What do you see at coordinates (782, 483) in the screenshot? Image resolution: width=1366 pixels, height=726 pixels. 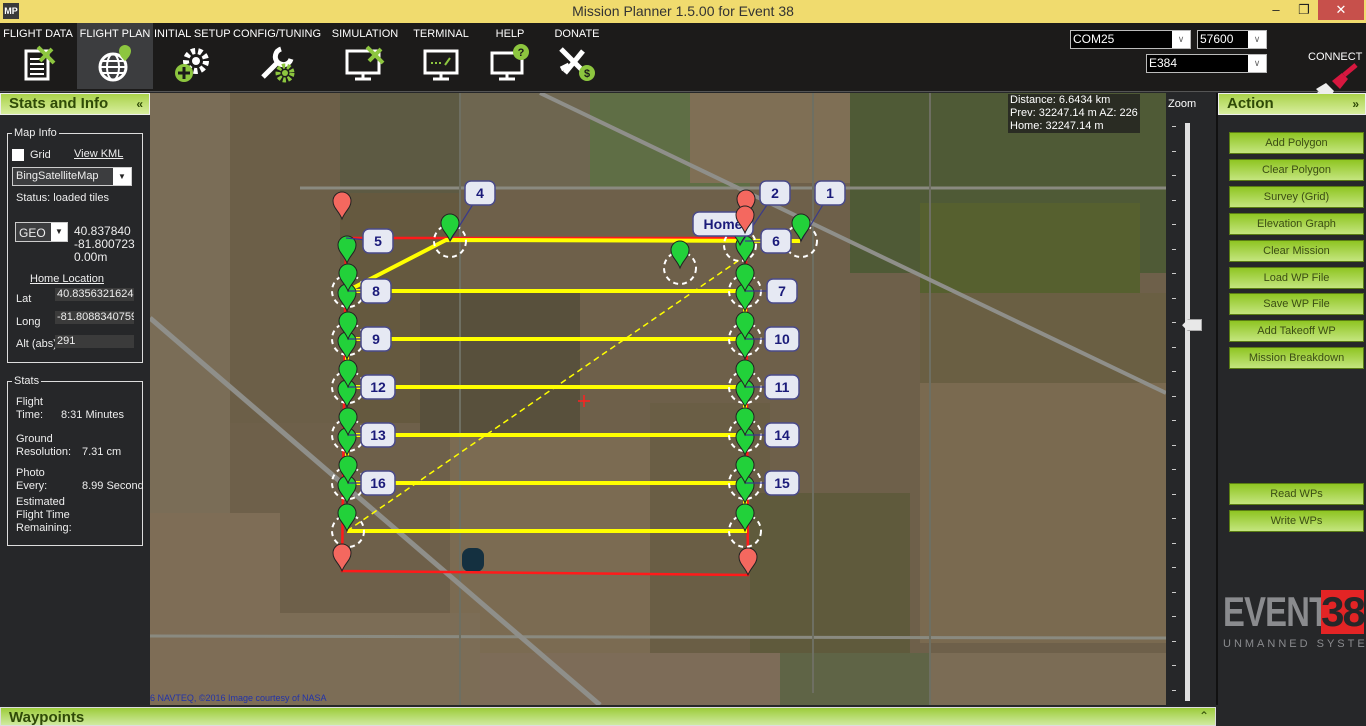 I see `waypoint-label-15: 15` at bounding box center [782, 483].